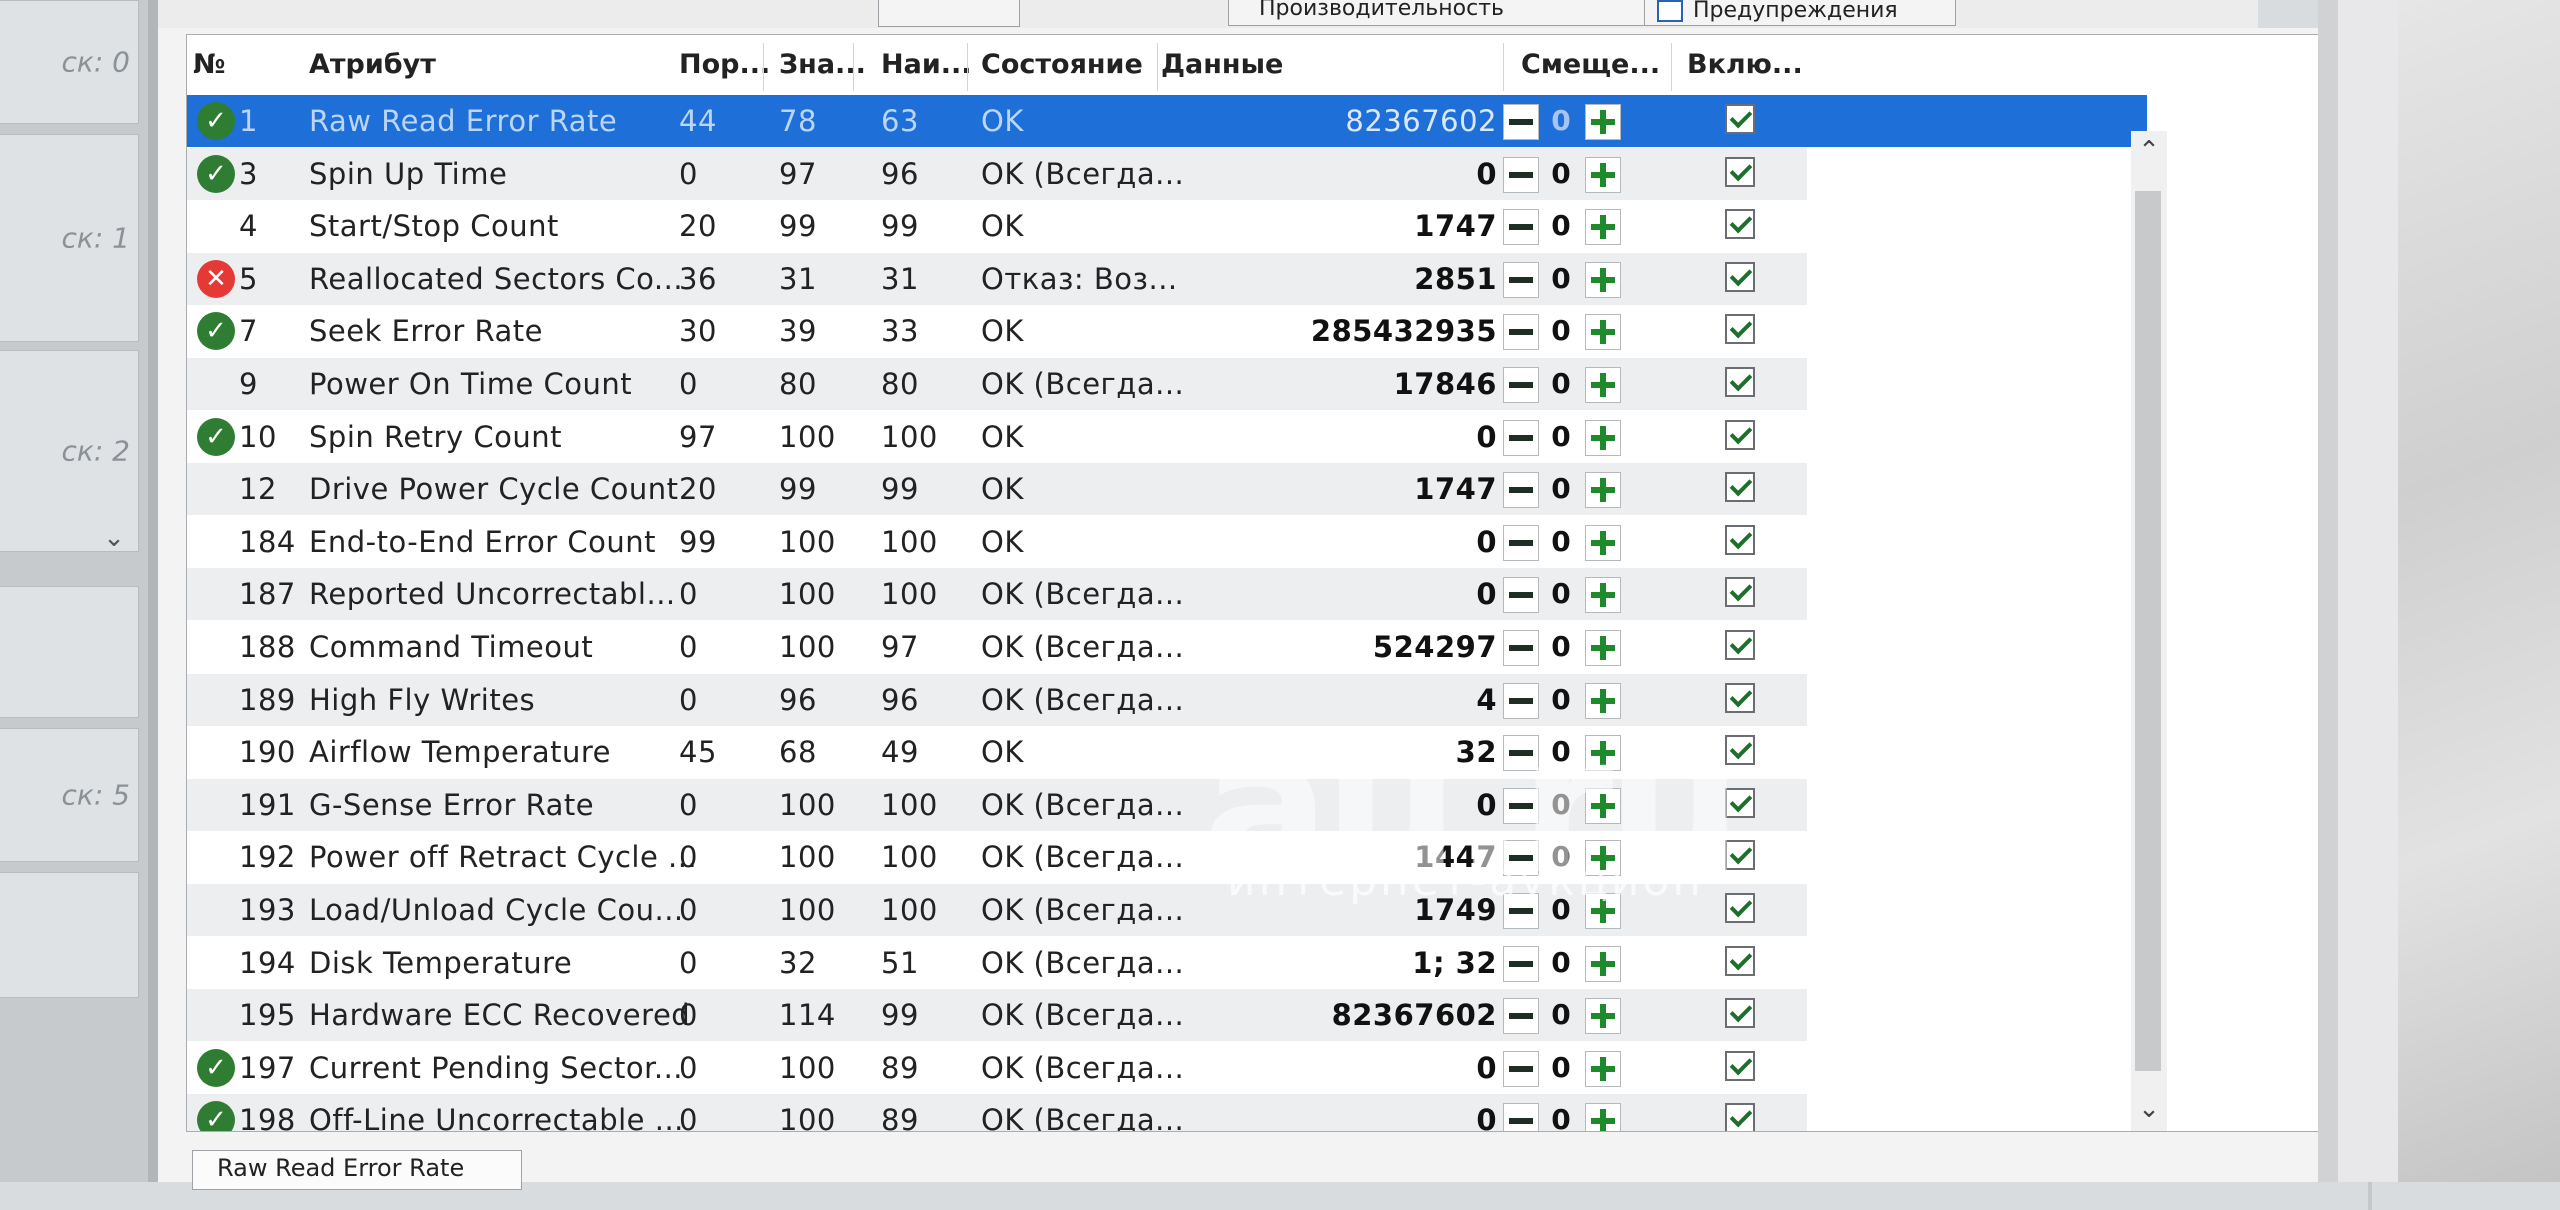  I want to click on worst-cell: 31, so click(900, 278).